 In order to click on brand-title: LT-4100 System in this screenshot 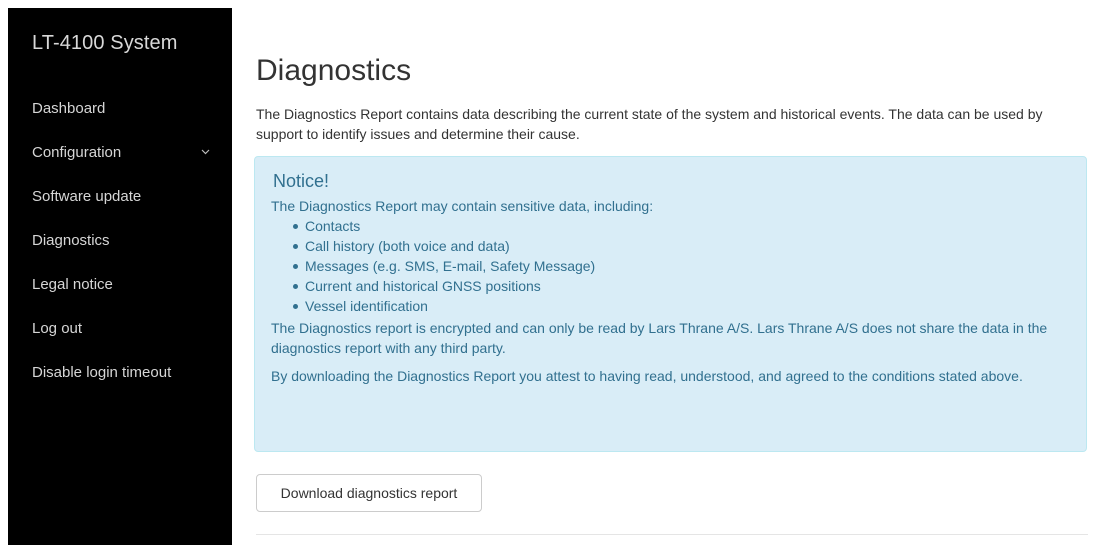, I will do `click(105, 43)`.